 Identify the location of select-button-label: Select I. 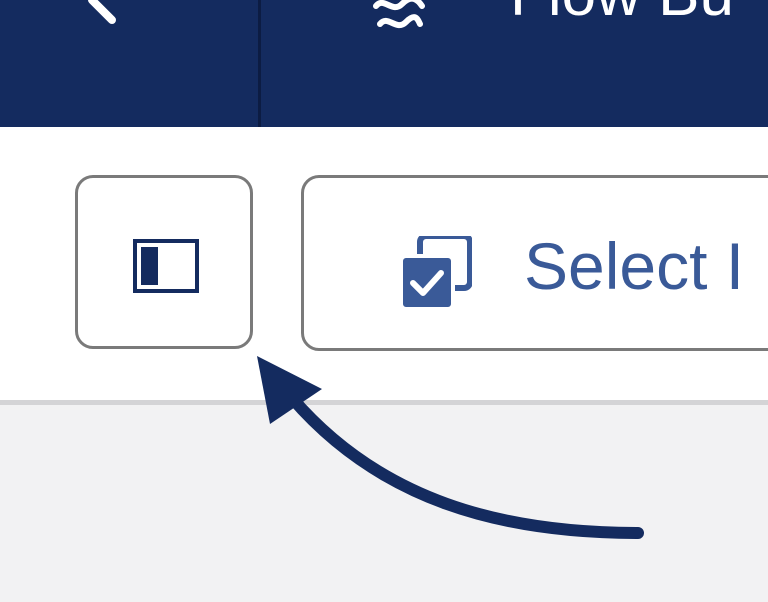
(634, 266).